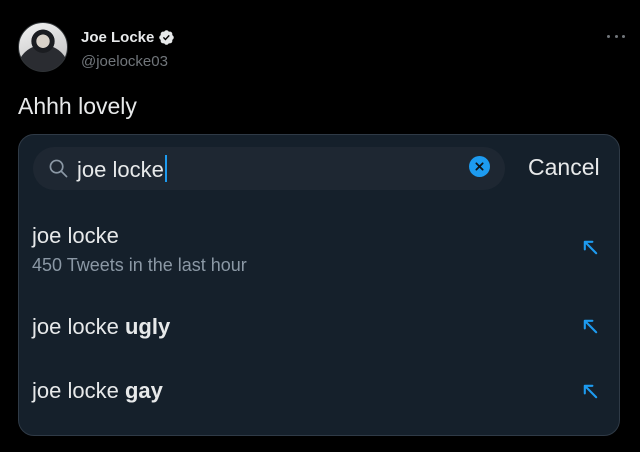  I want to click on suggestion-subtitle: 450 Tweets in the last hour, so click(139, 265).